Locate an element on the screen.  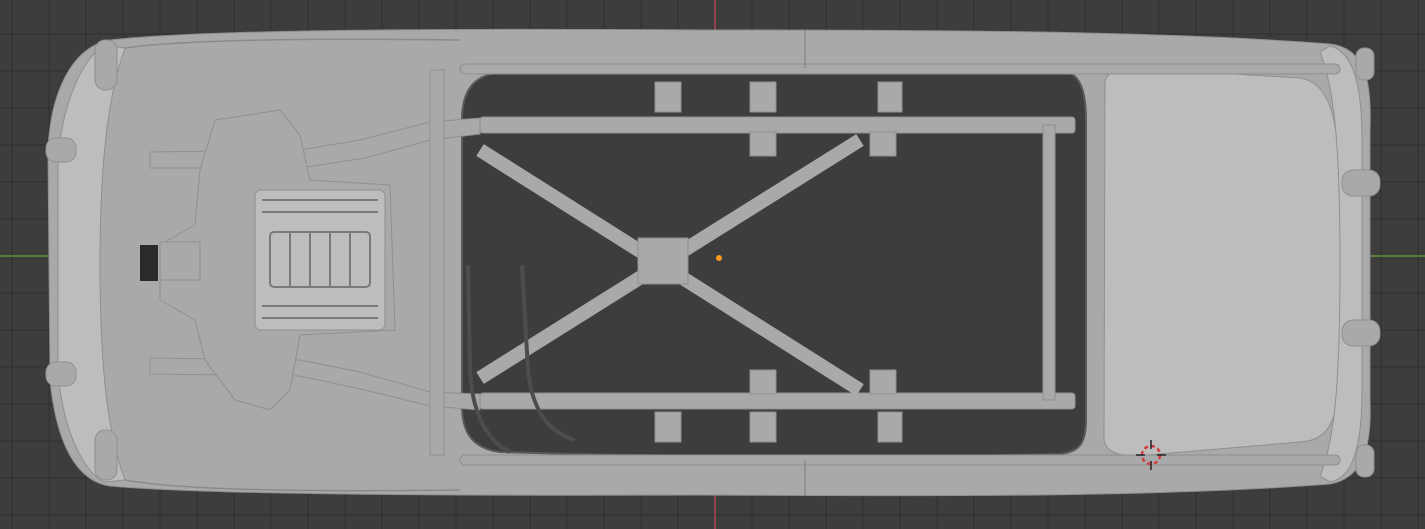
frame-crossbar-right is located at coordinates (1049, 262).